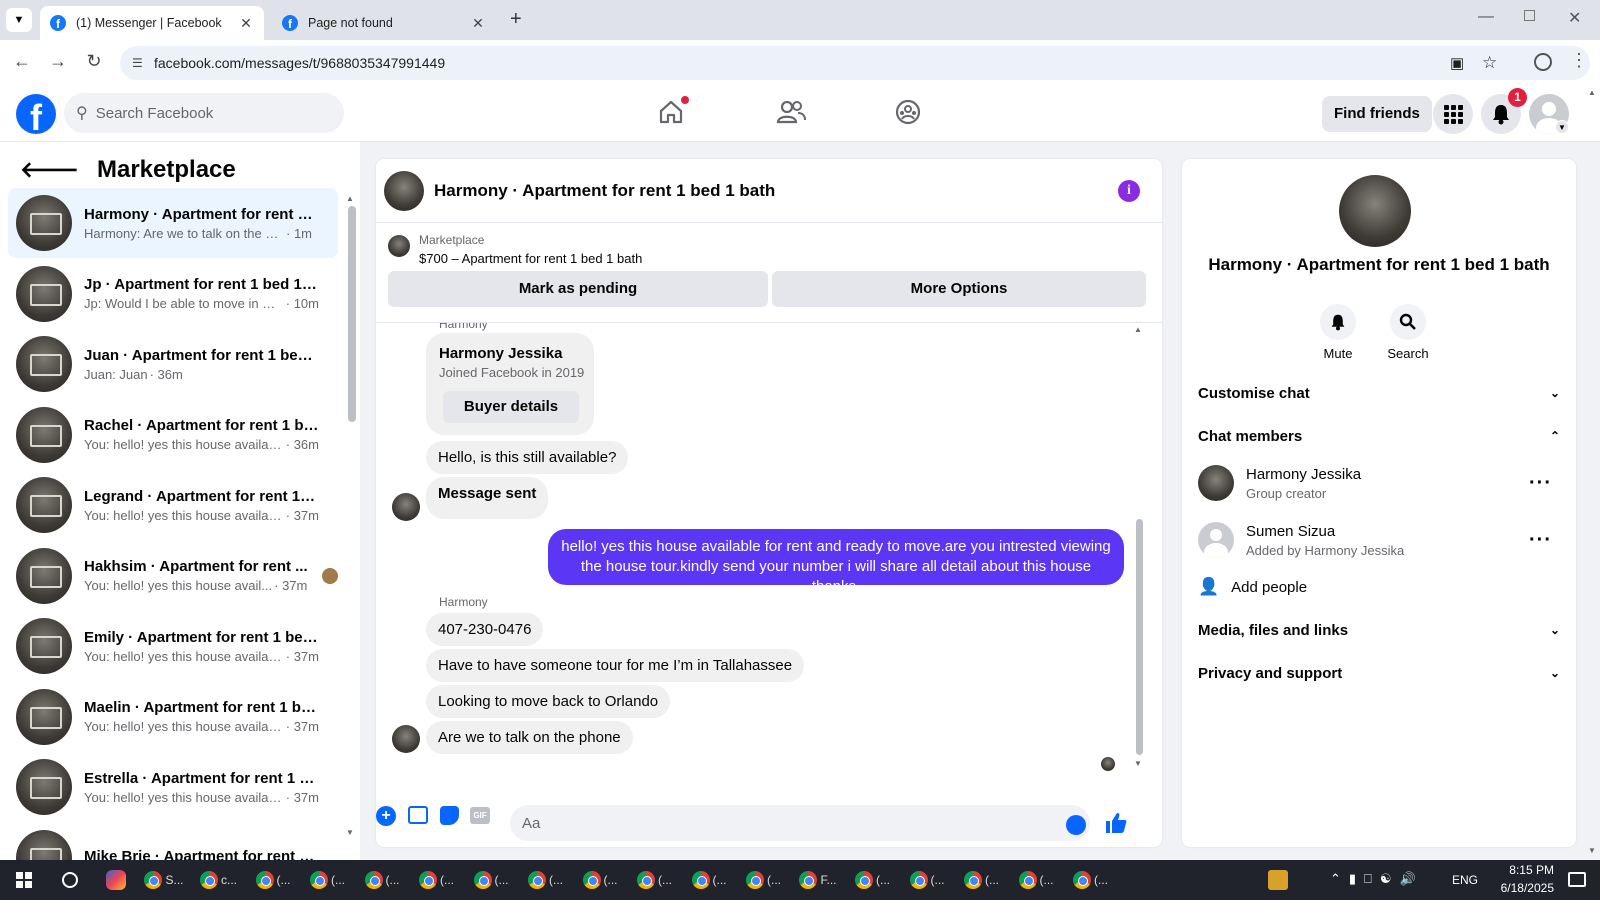  What do you see at coordinates (1457, 63) in the screenshot?
I see `install-app-icon: ▣` at bounding box center [1457, 63].